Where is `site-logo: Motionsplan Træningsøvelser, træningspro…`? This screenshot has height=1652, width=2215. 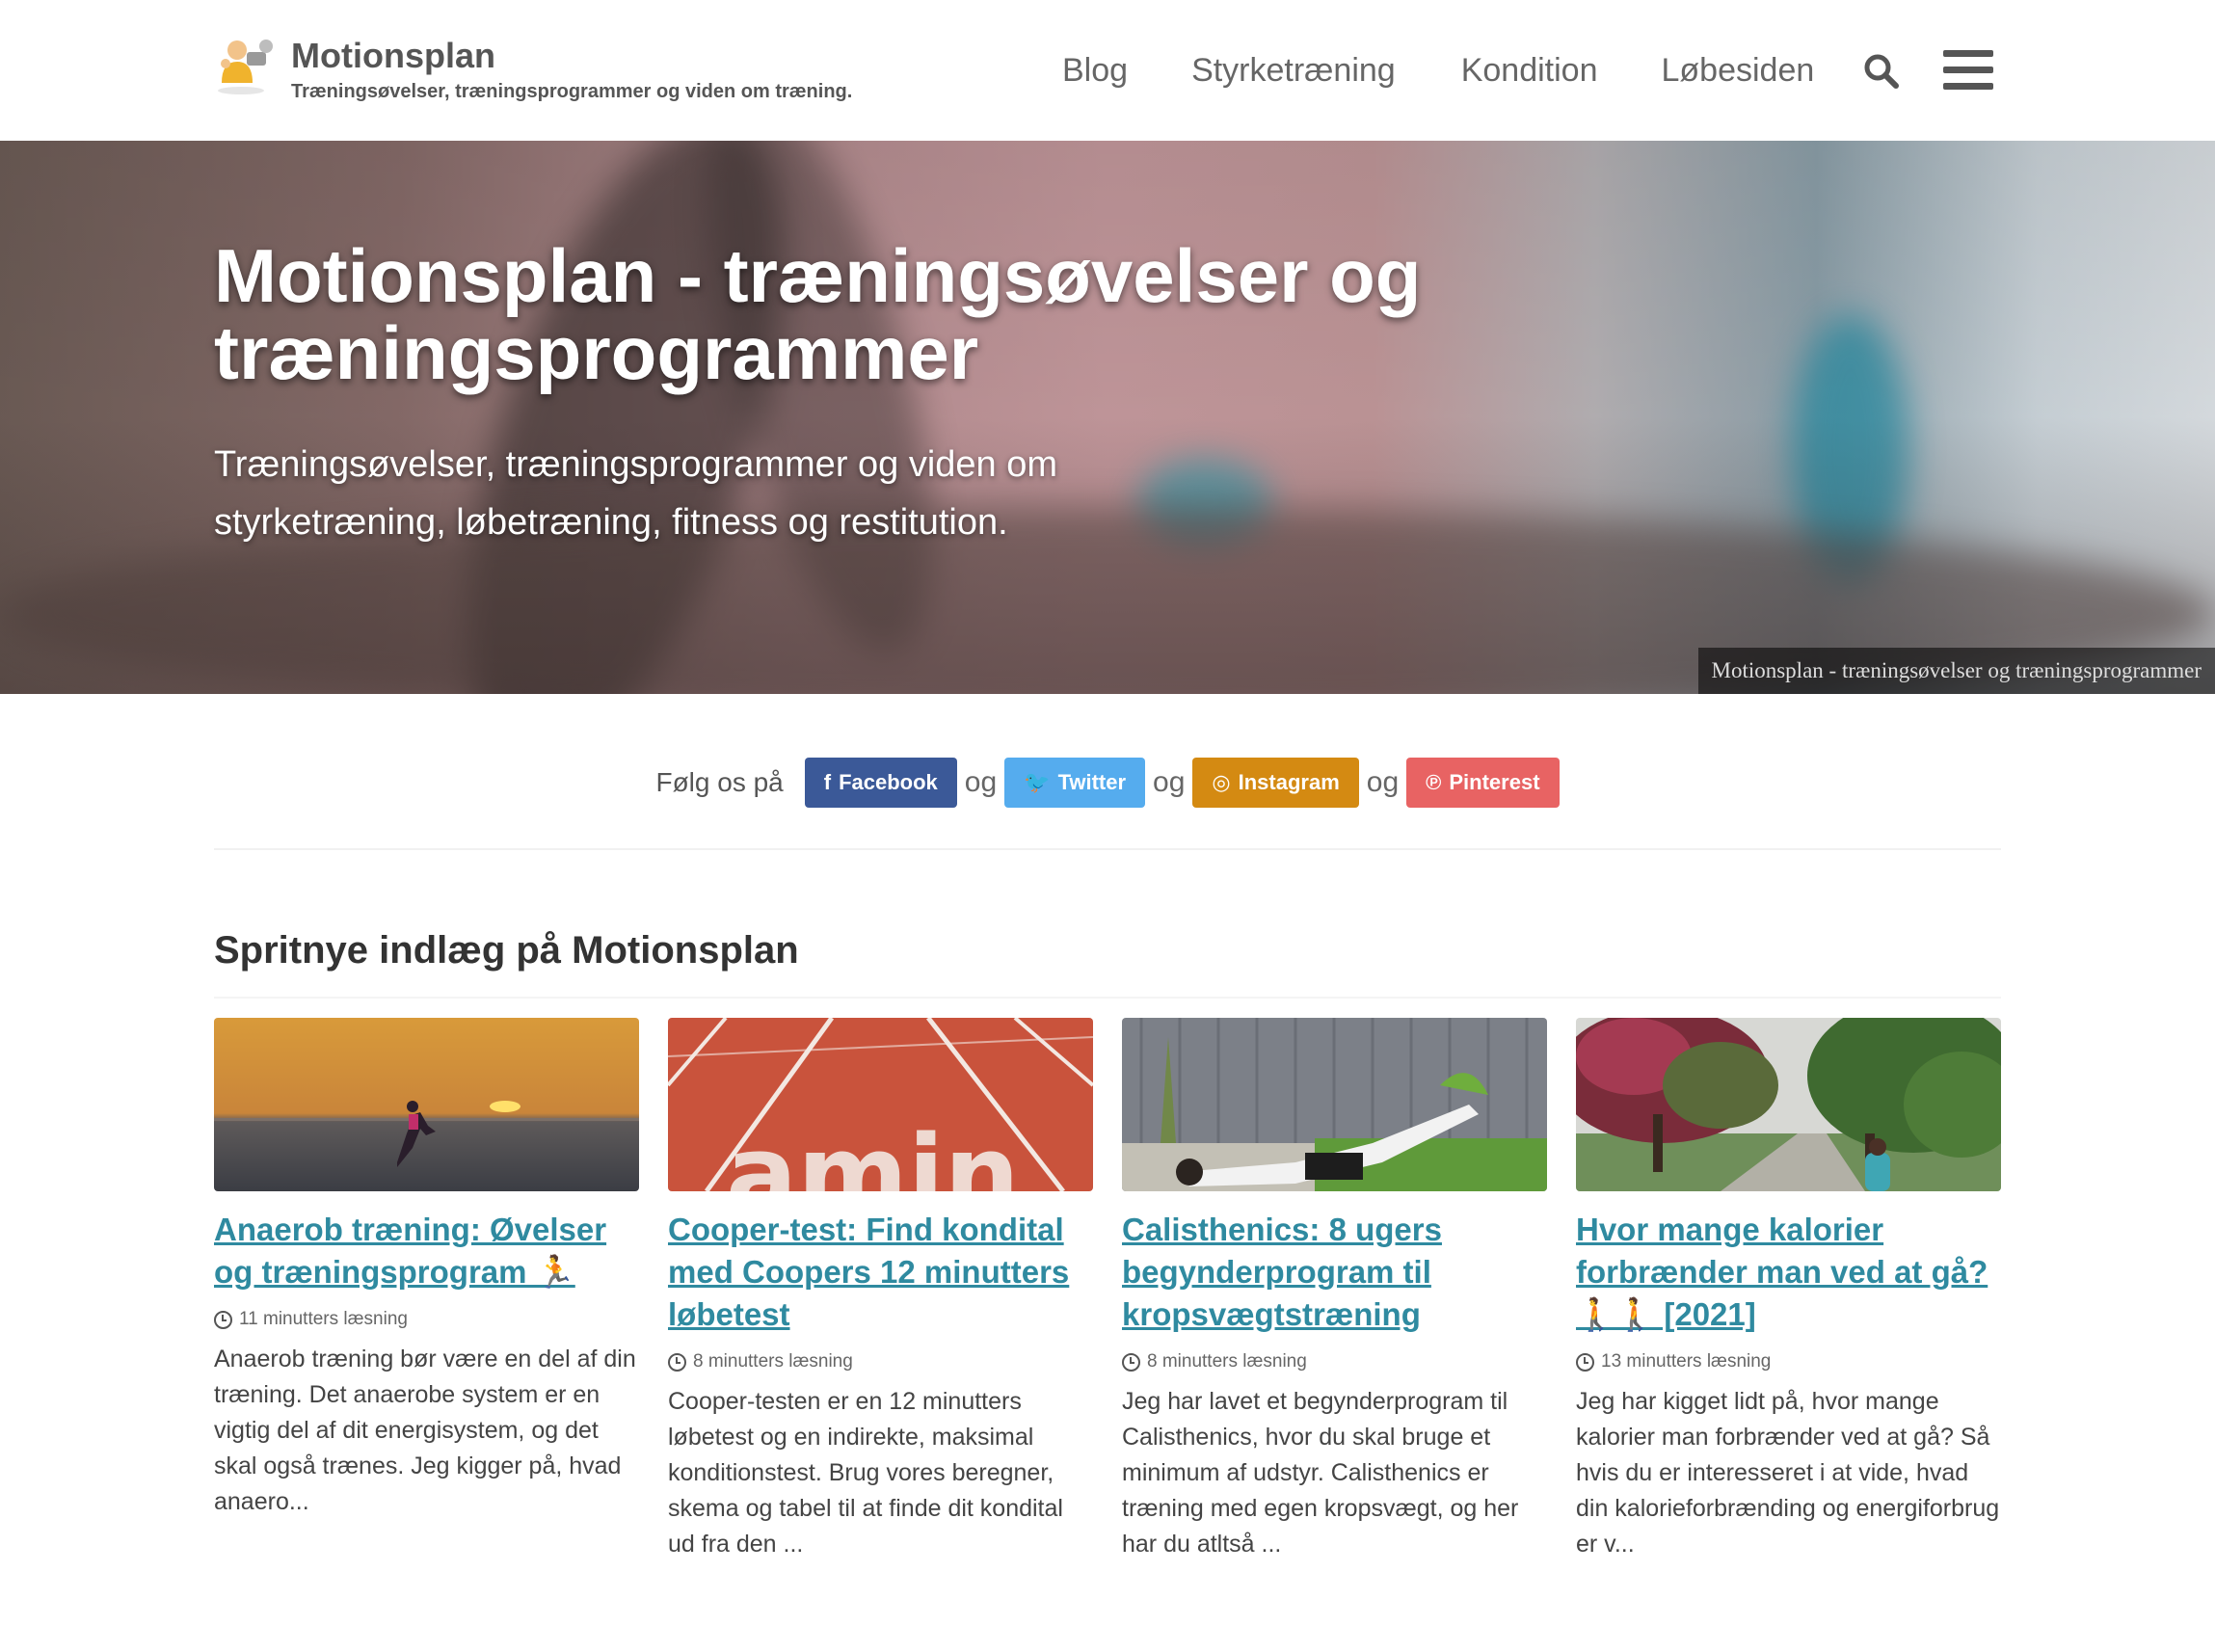 site-logo: Motionsplan Træningsøvelser, træningspro… is located at coordinates (533, 69).